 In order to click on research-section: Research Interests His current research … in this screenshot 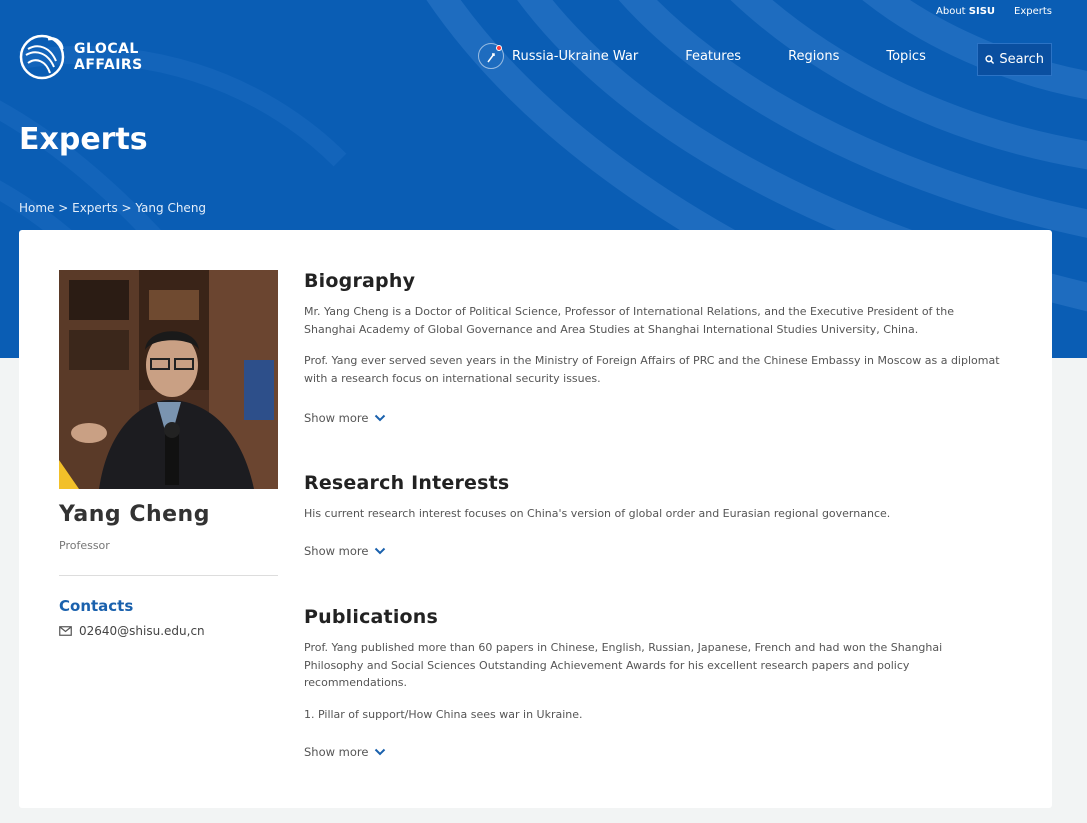, I will do `click(654, 515)`.